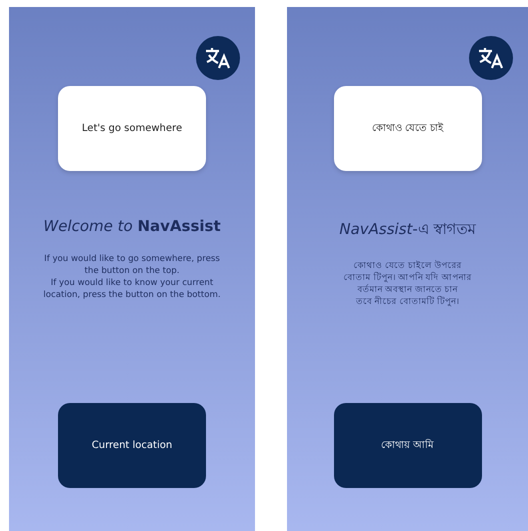  Describe the element at coordinates (132, 445) in the screenshot. I see `current-location-button: Current location` at that location.